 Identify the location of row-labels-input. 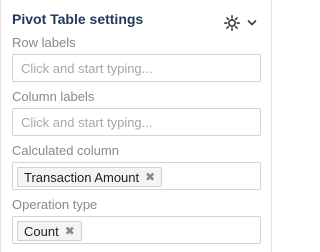
(136, 68).